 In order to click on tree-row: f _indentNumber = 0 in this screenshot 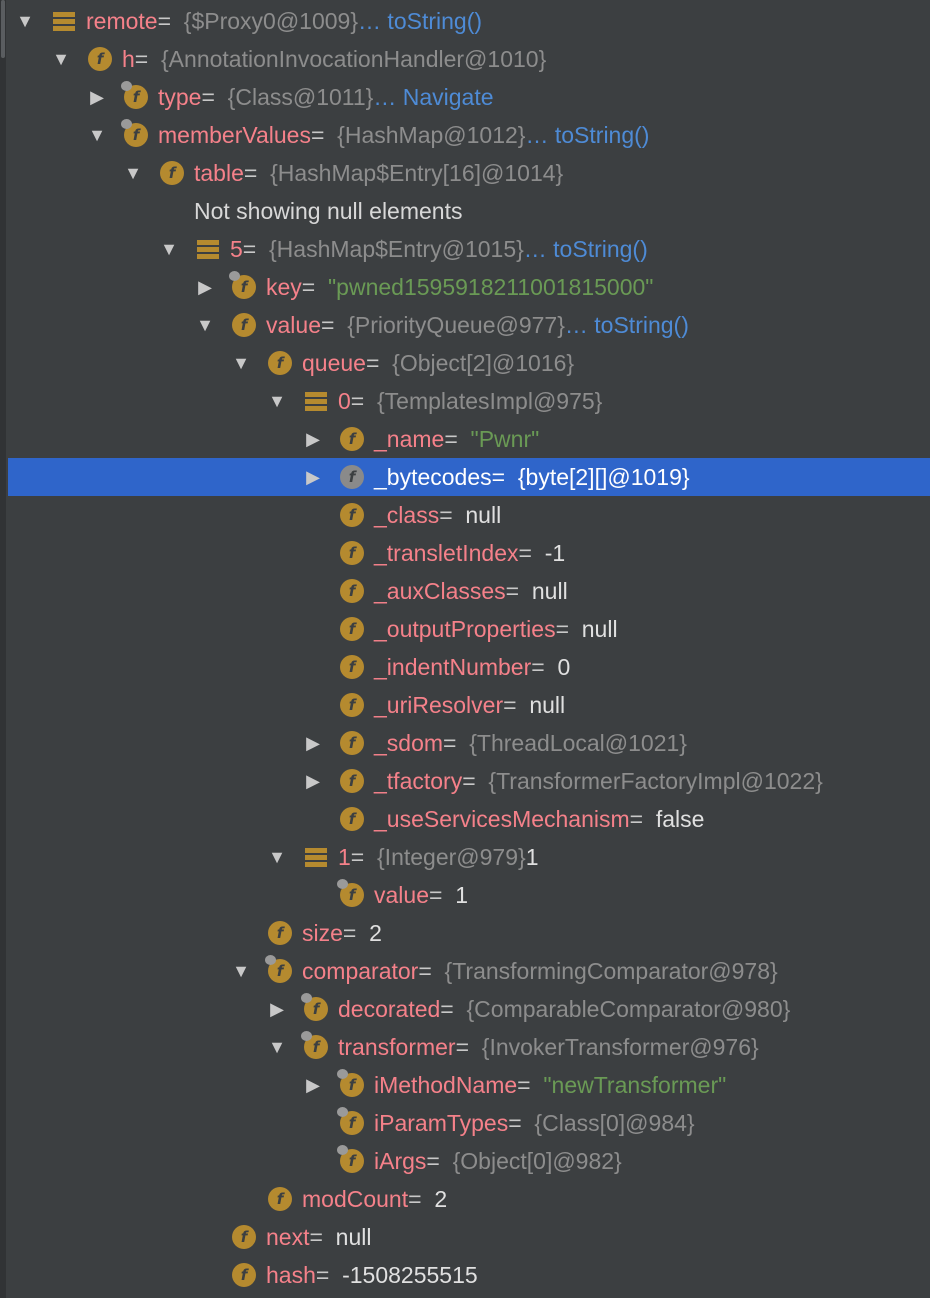, I will do `click(465, 667)`.